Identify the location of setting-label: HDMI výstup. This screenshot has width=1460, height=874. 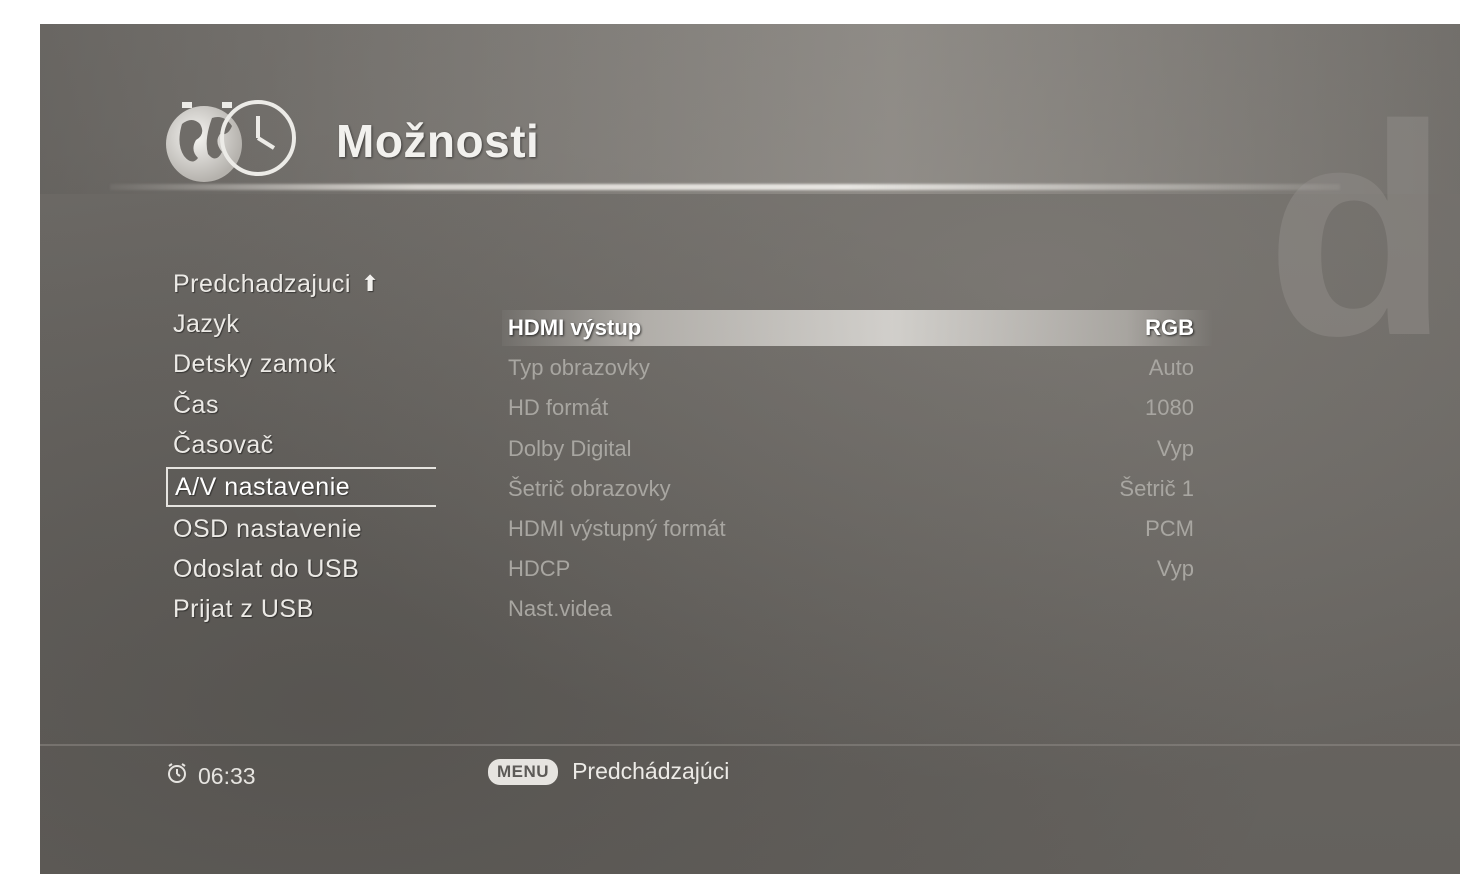
(575, 327).